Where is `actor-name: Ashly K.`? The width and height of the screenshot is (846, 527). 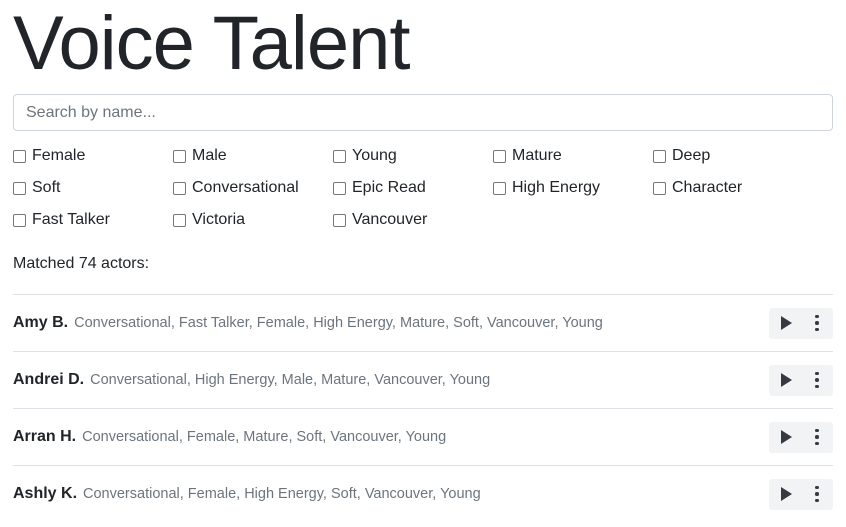 actor-name: Ashly K. is located at coordinates (45, 493).